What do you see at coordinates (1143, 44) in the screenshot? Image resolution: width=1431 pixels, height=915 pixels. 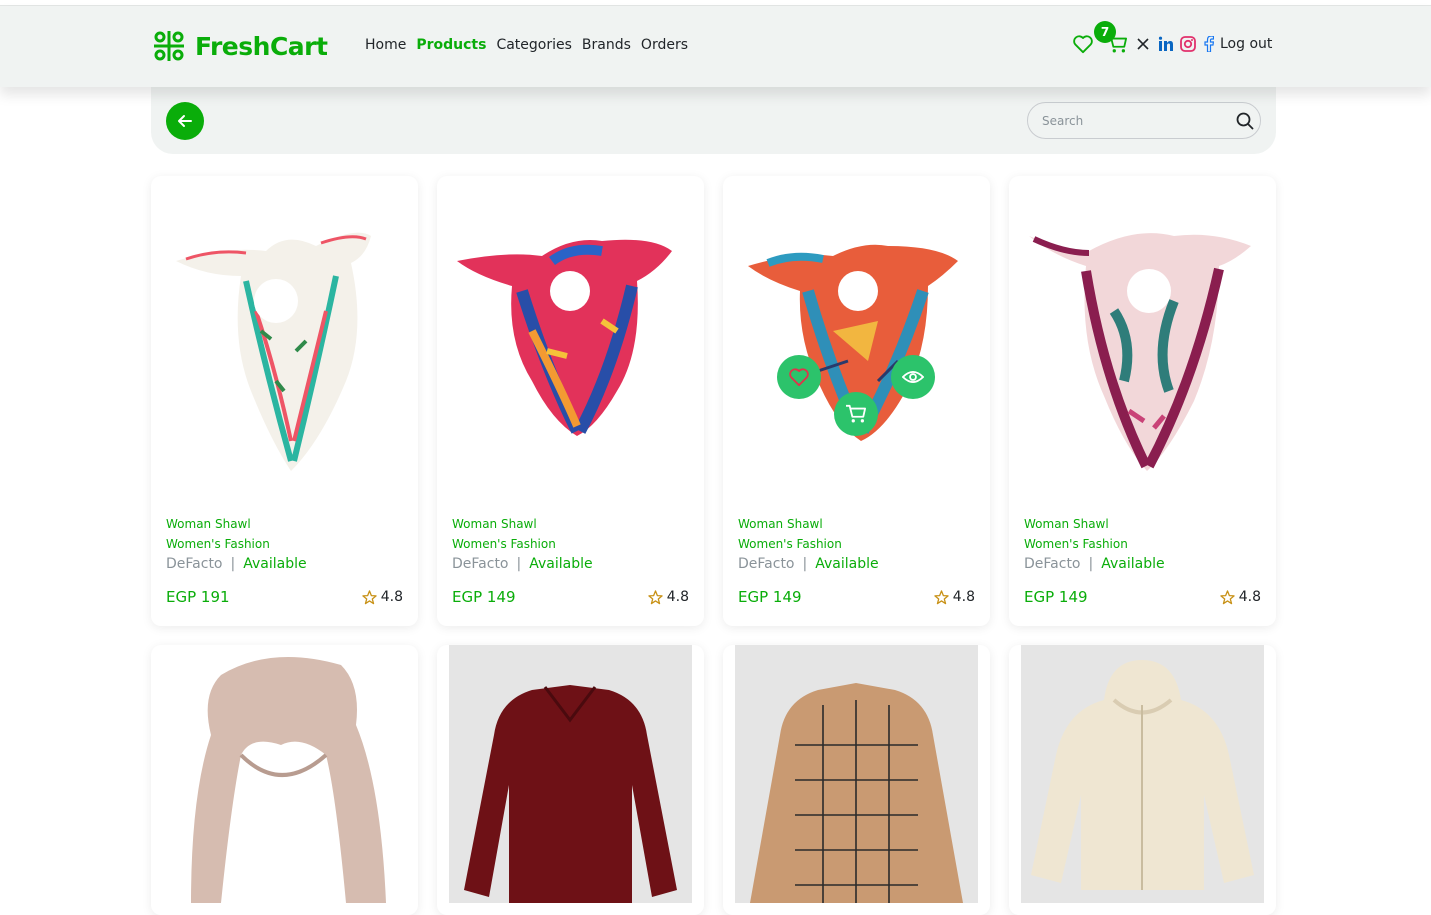 I see `x-twitter-icon` at bounding box center [1143, 44].